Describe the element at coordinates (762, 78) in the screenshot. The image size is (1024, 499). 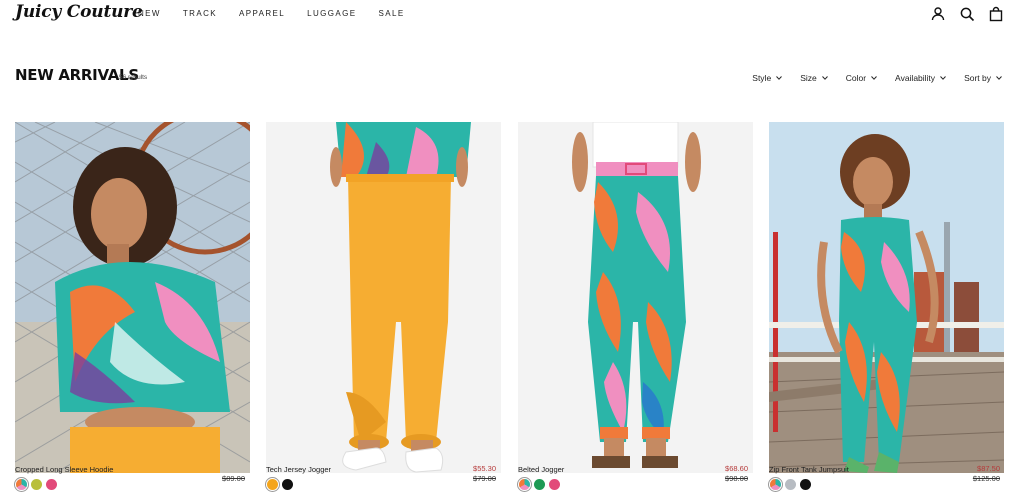
I see `filter-label: Style` at that location.